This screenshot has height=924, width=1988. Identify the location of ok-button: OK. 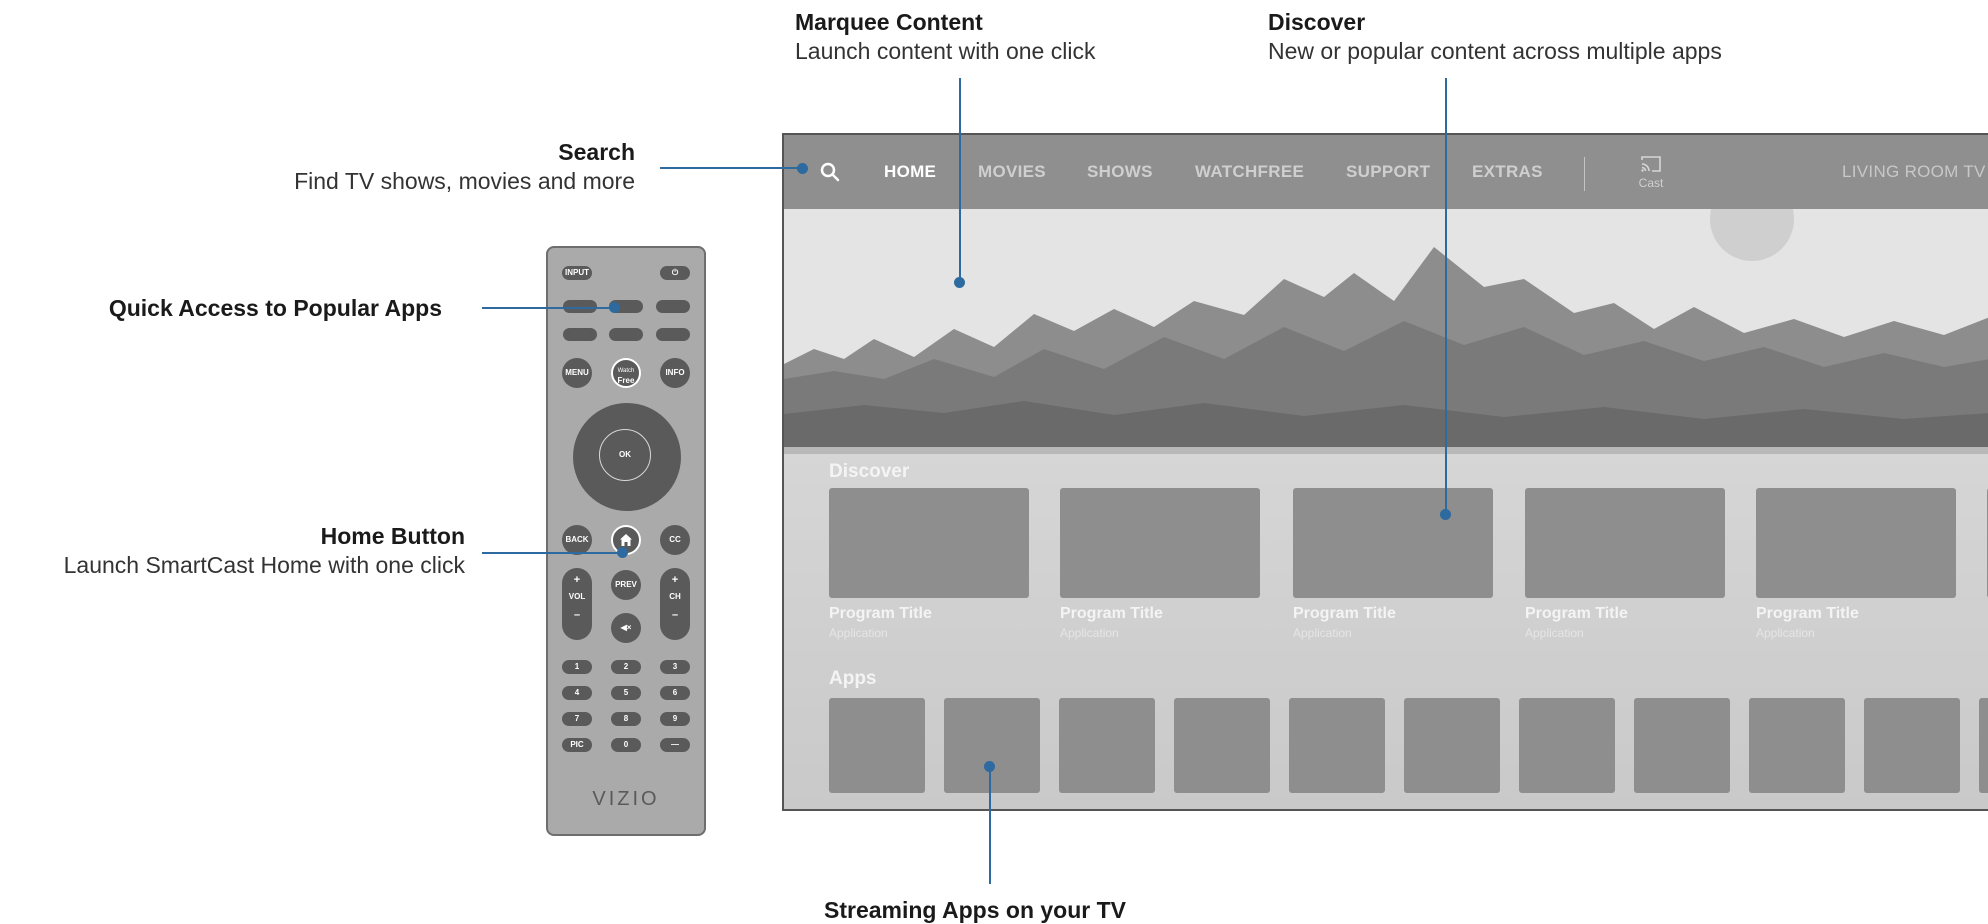
(625, 455).